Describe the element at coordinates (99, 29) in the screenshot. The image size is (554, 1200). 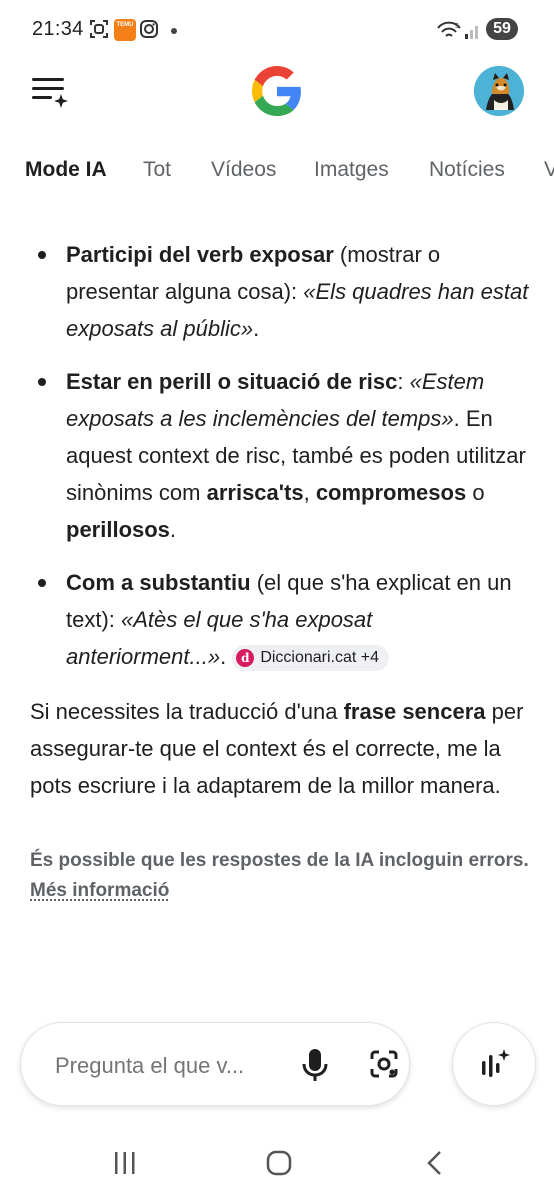
I see `screenshot-icon` at that location.